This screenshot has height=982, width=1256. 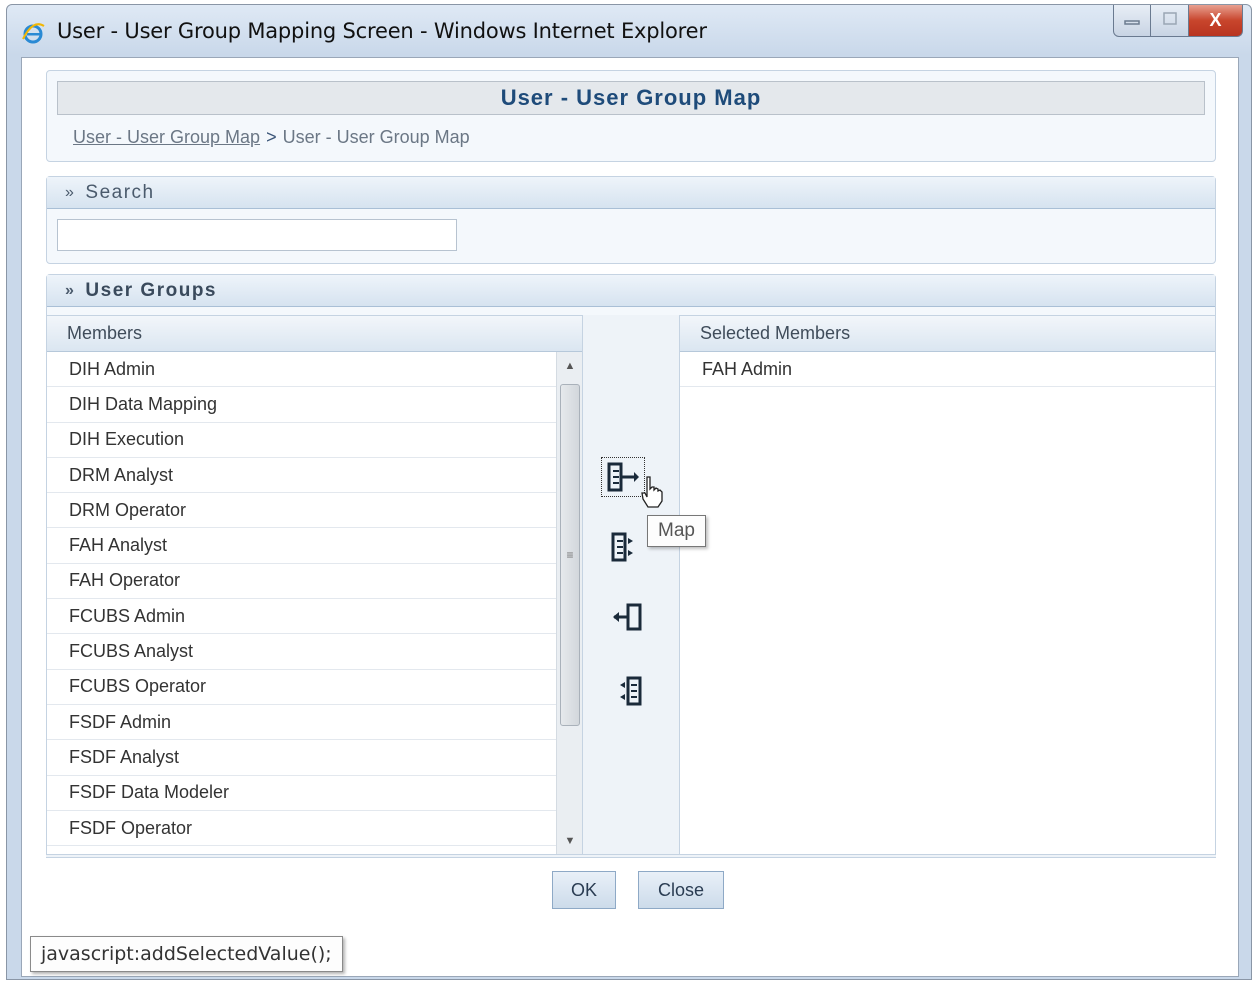 What do you see at coordinates (301, 476) in the screenshot?
I see `member-list-item: DRM Analyst` at bounding box center [301, 476].